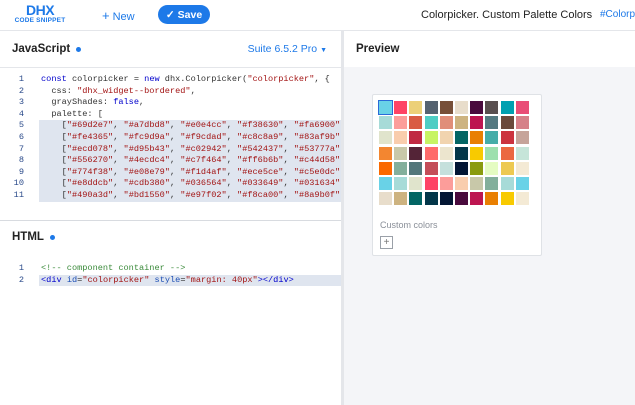 The image size is (635, 405). I want to click on caret-down-icon: ▼, so click(323, 50).